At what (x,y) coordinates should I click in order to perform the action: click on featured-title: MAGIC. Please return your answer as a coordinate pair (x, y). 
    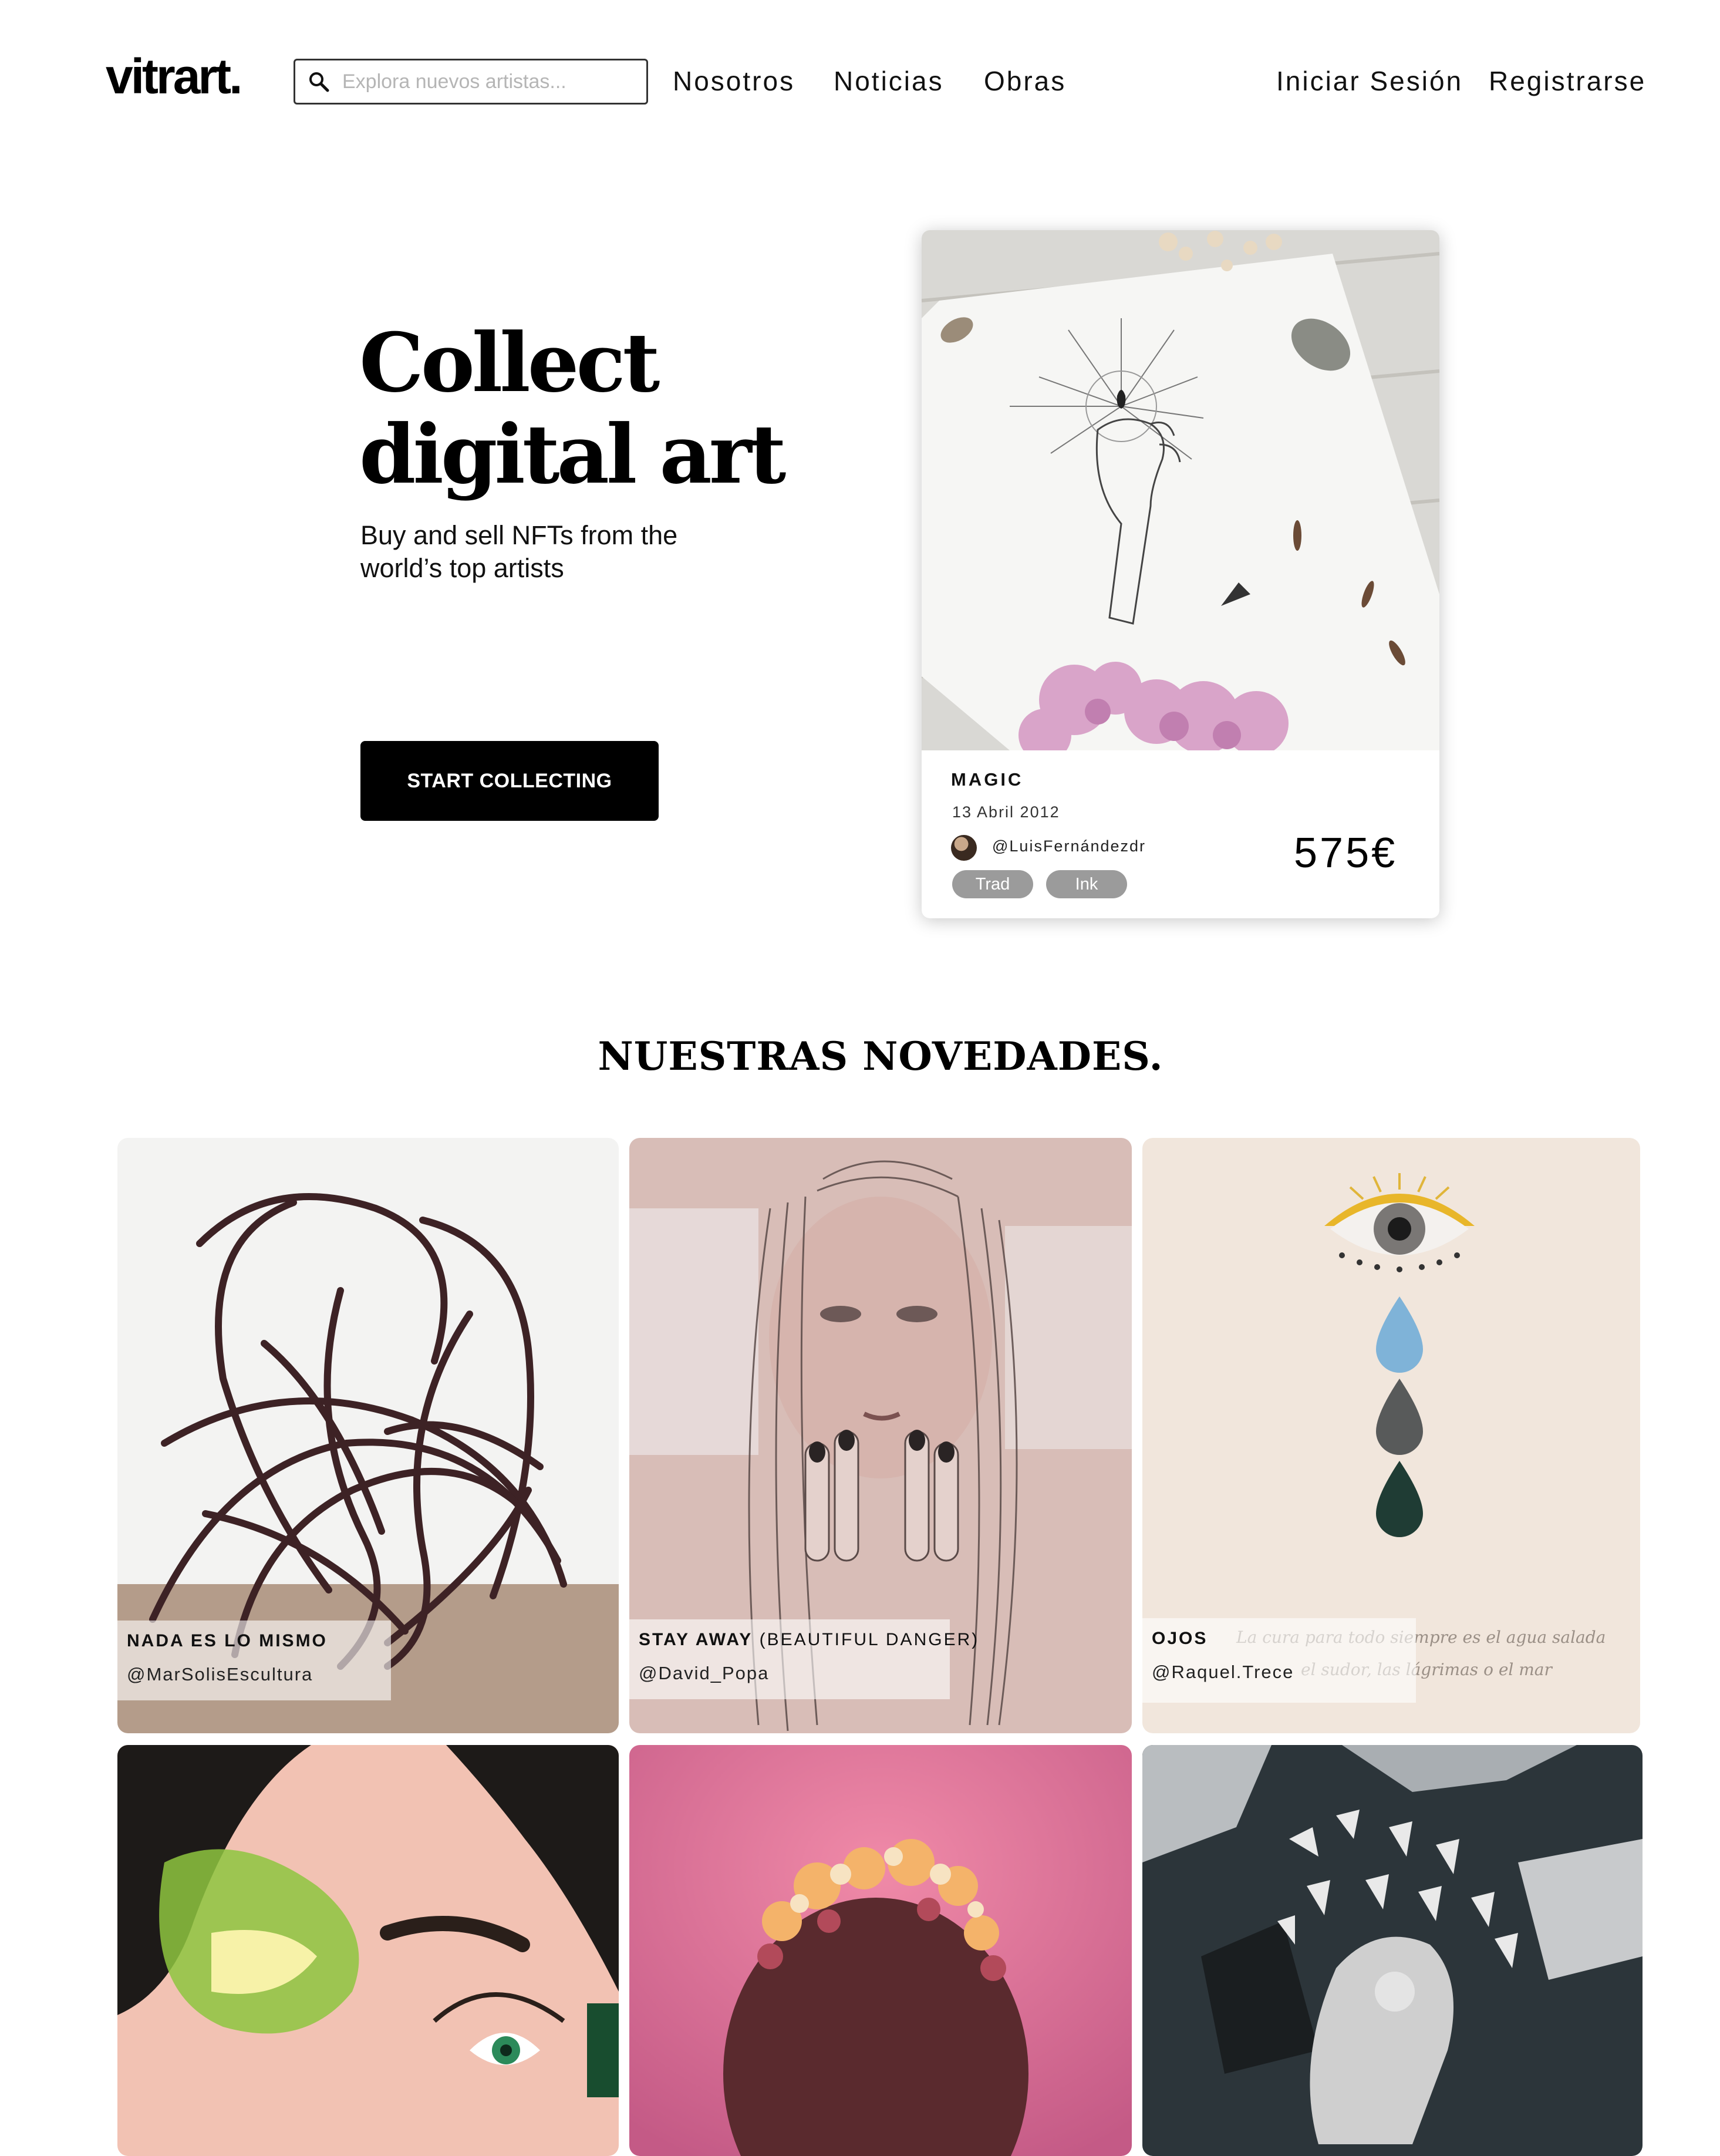
    Looking at the image, I should click on (987, 779).